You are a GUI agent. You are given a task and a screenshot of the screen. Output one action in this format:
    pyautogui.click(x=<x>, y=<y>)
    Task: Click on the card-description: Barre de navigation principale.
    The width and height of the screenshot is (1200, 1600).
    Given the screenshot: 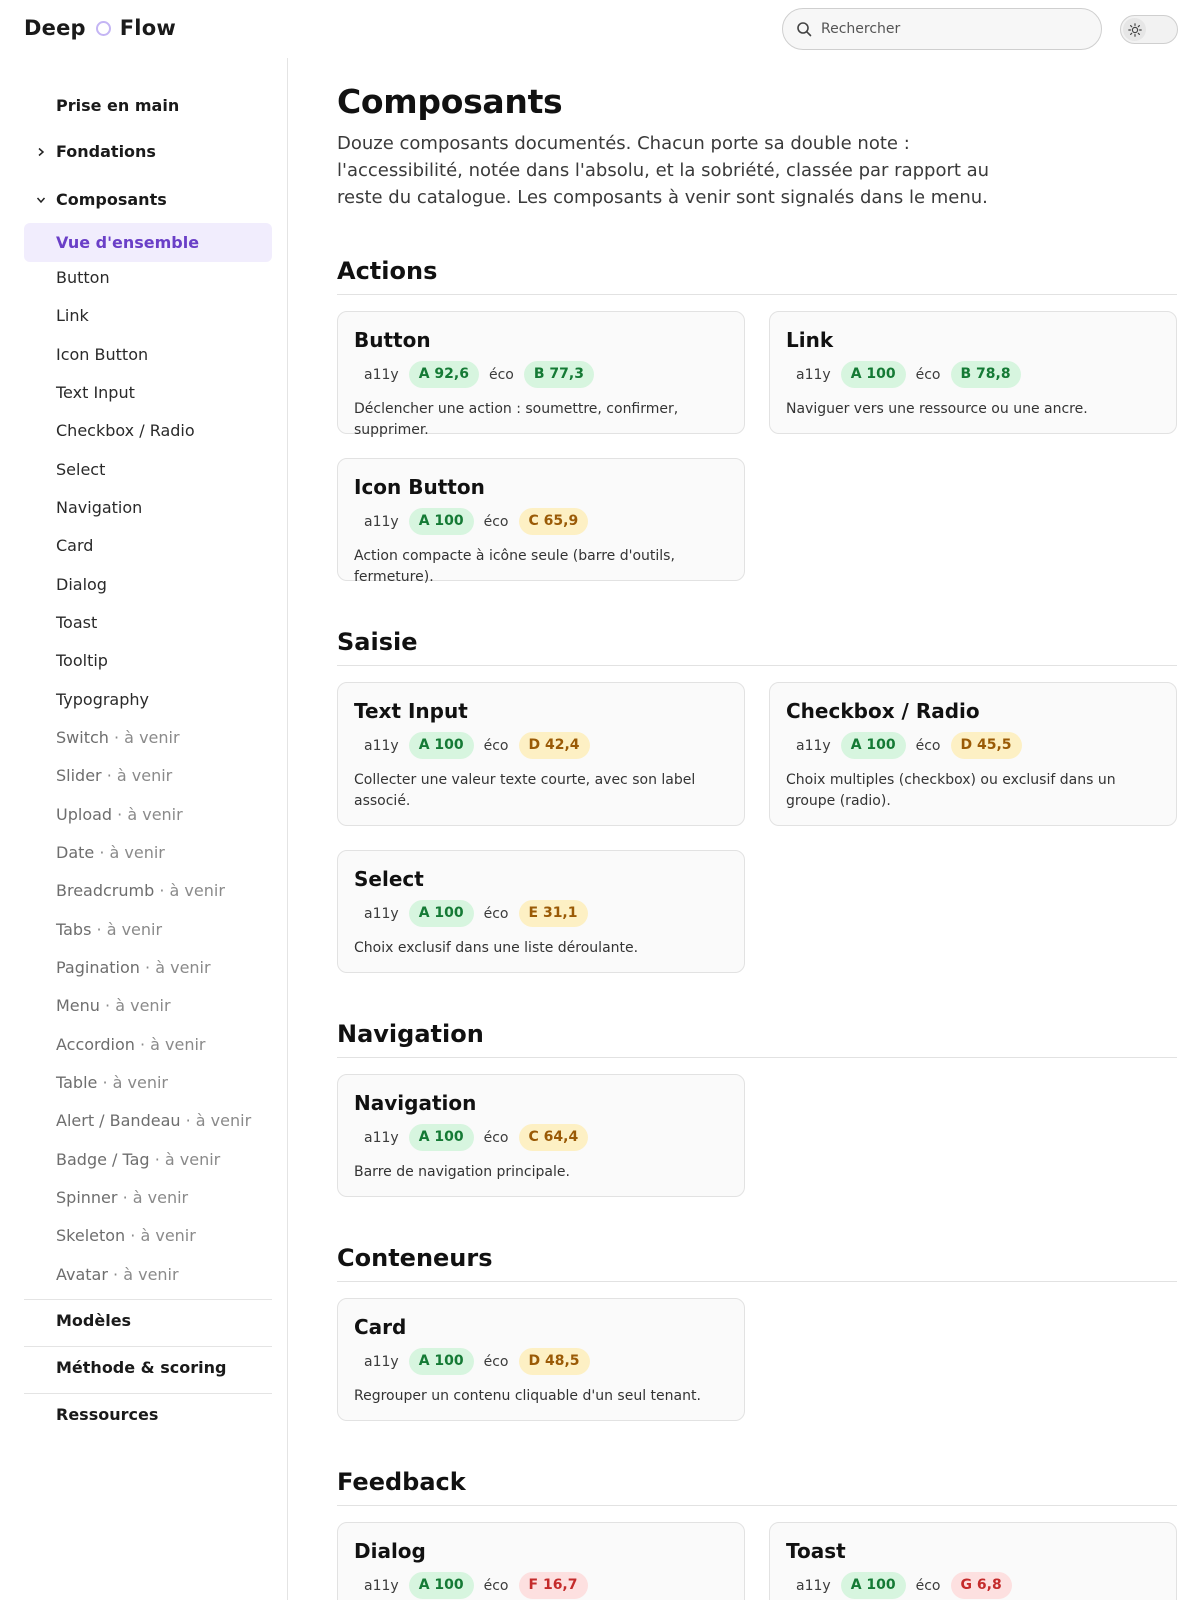 What is the action you would take?
    pyautogui.click(x=462, y=1172)
    